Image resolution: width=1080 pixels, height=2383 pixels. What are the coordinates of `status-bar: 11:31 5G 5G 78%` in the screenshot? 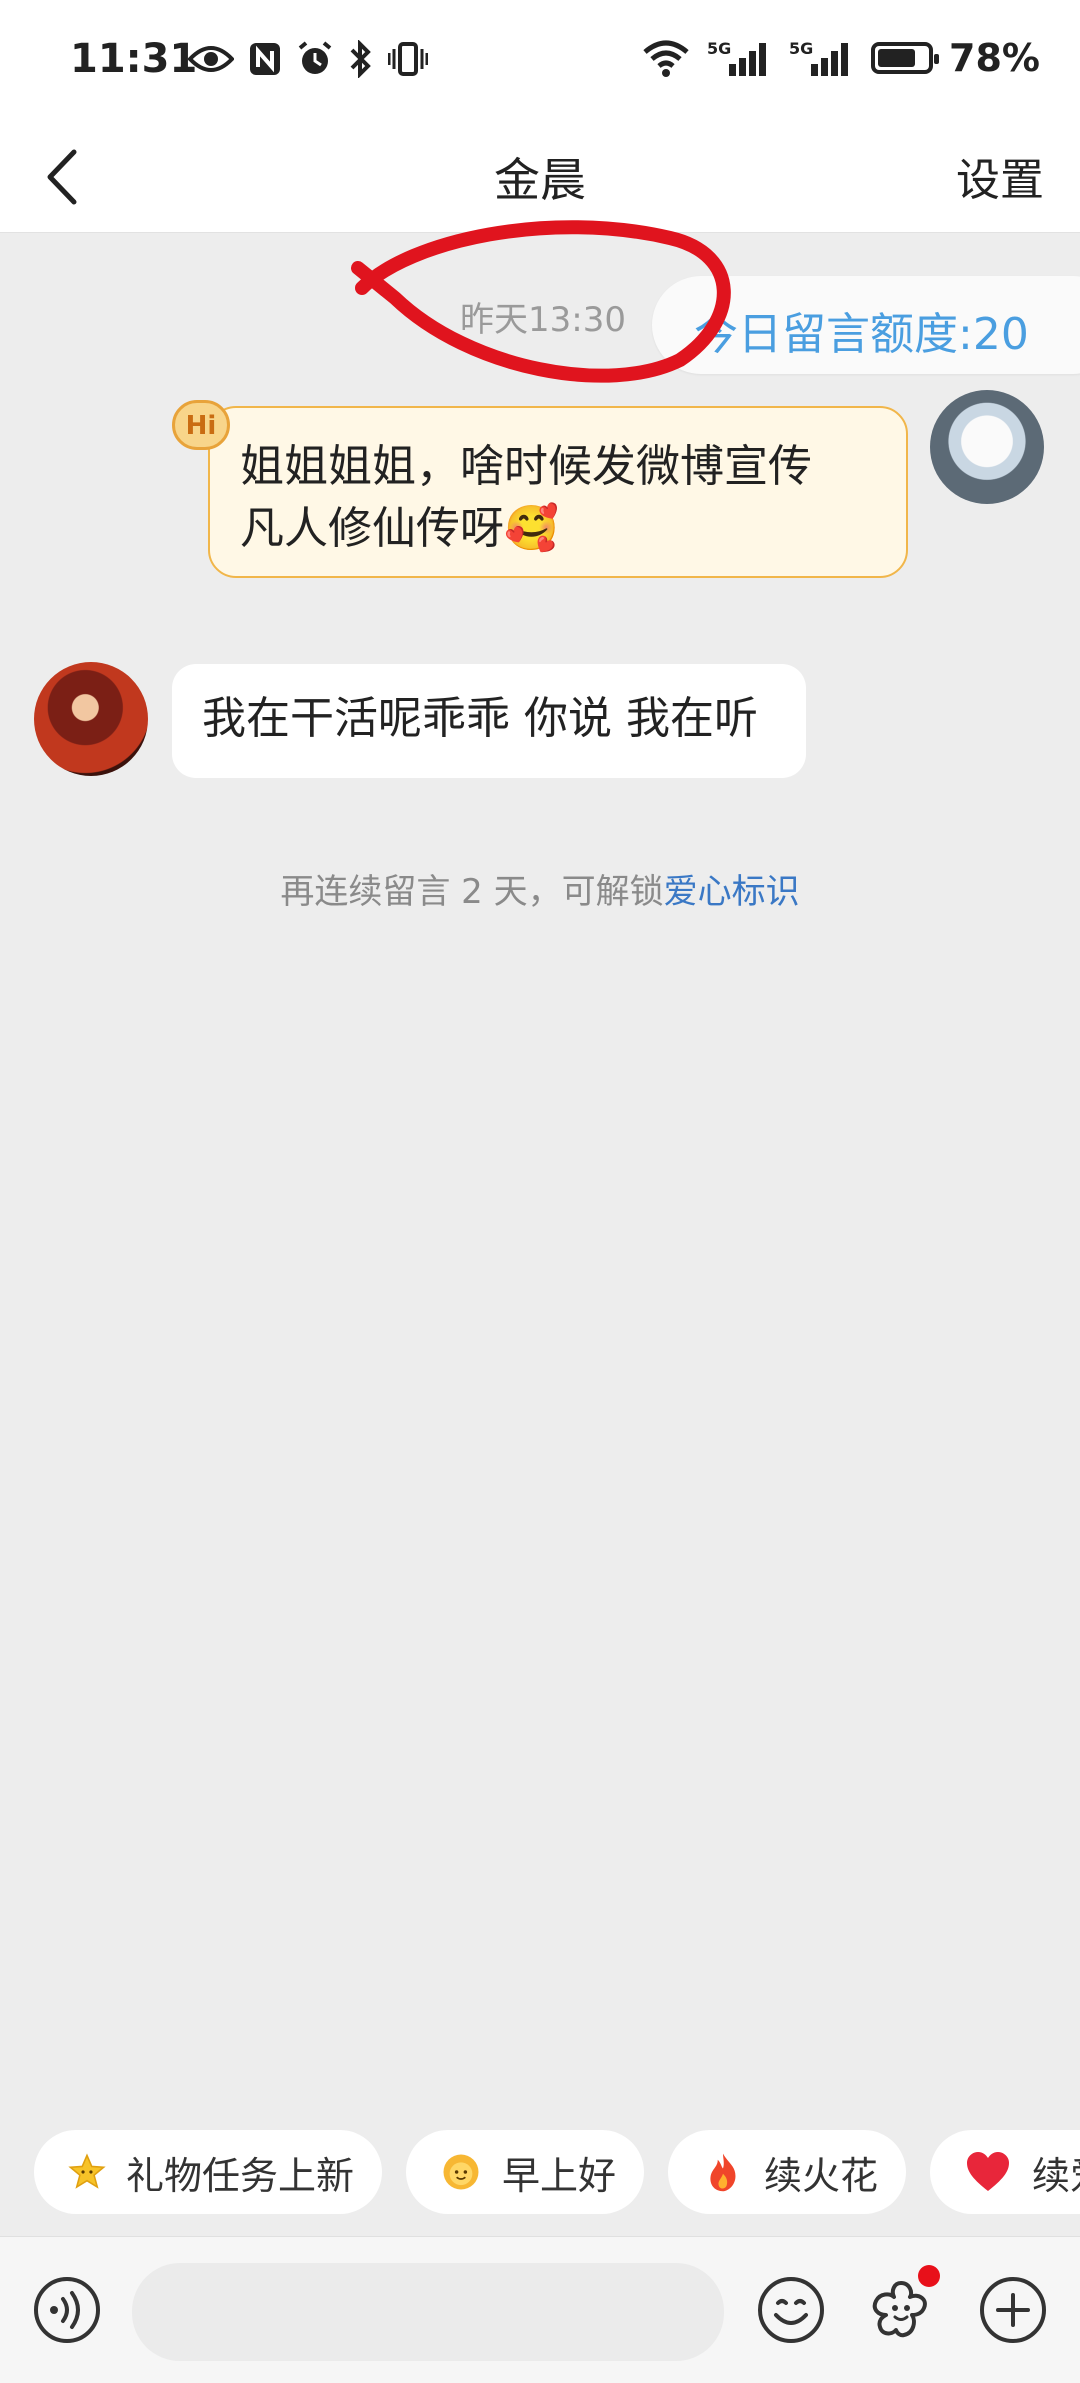 It's located at (540, 60).